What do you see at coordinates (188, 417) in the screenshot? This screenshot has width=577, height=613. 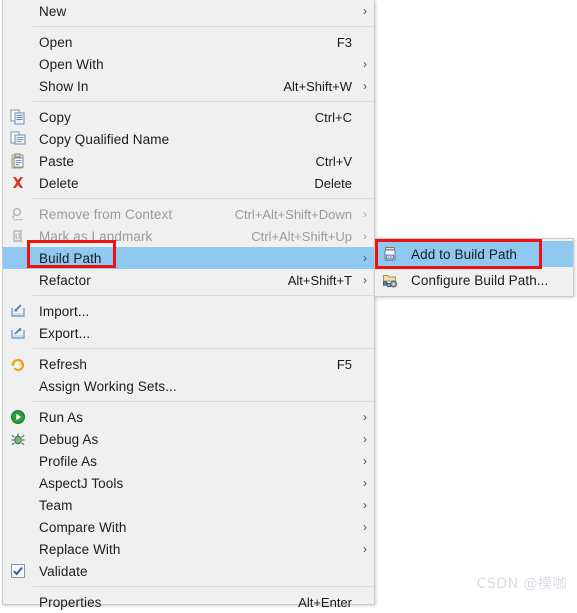 I see `menu-item-run-as: Run As ›` at bounding box center [188, 417].